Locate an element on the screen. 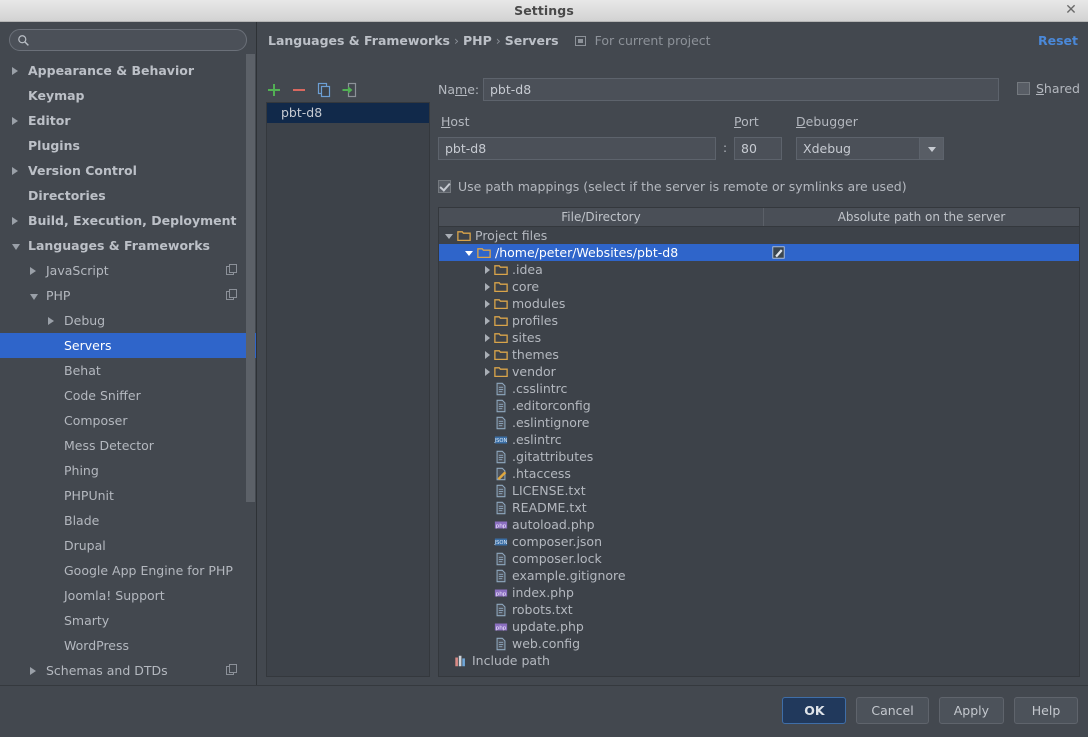 This screenshot has width=1088, height=737. path-mappings-checkbox is located at coordinates (444, 186).